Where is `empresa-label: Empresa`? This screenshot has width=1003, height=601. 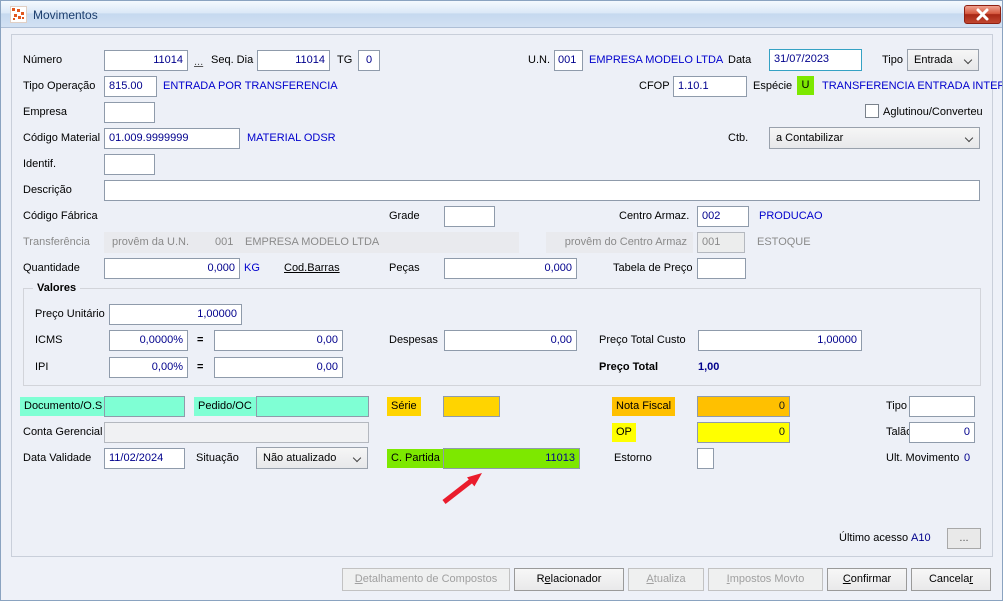 empresa-label: Empresa is located at coordinates (45, 112).